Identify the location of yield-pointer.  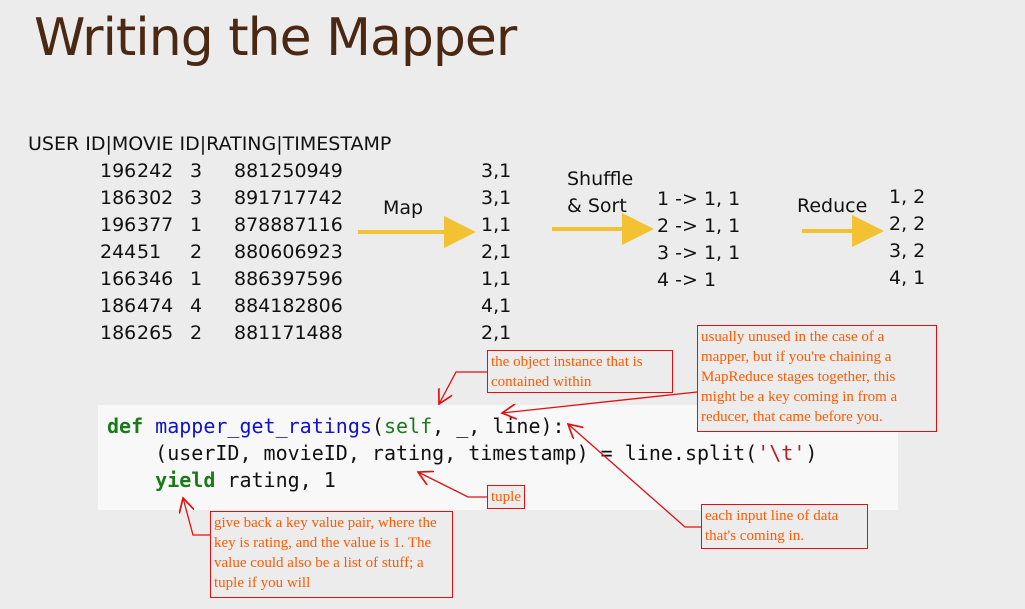
(196, 517).